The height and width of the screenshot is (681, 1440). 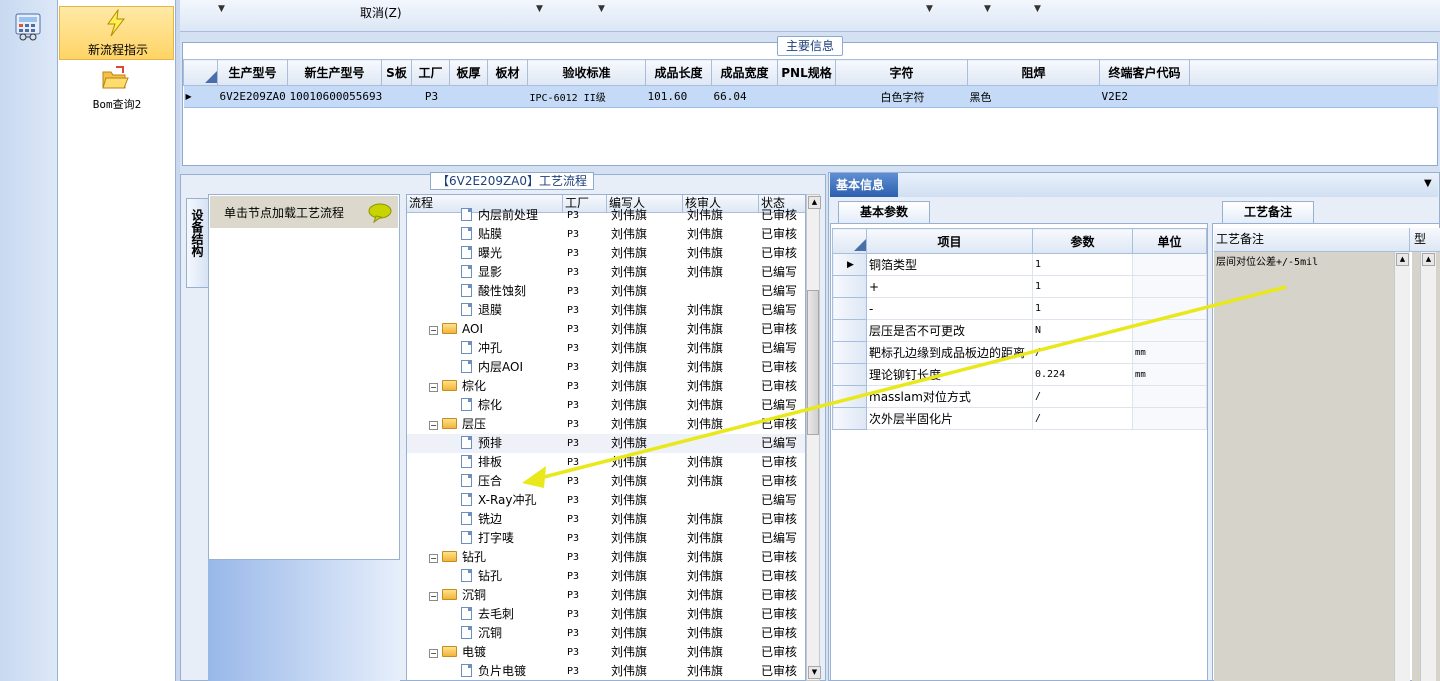 I want to click on tree-row: 棕化 P3 刘伟旗 刘伟旗 已编写, so click(x=606, y=405).